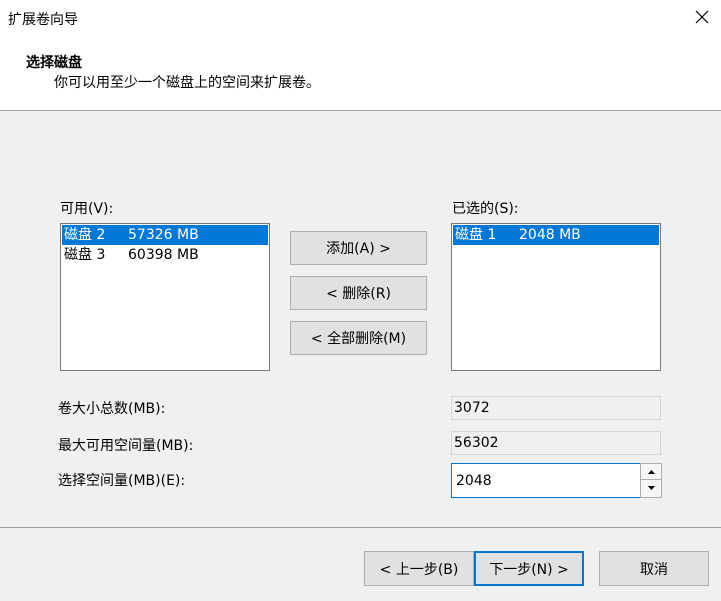  What do you see at coordinates (112, 409) in the screenshot?
I see `total-size-label: 卷大小总数(MB):` at bounding box center [112, 409].